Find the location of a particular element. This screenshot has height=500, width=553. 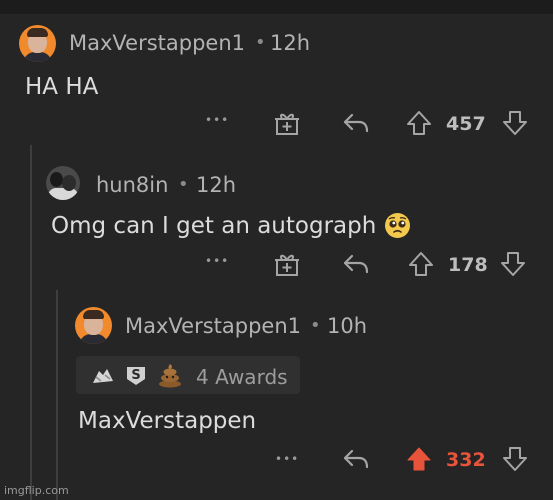

comment-username: hun8in is located at coordinates (132, 185).